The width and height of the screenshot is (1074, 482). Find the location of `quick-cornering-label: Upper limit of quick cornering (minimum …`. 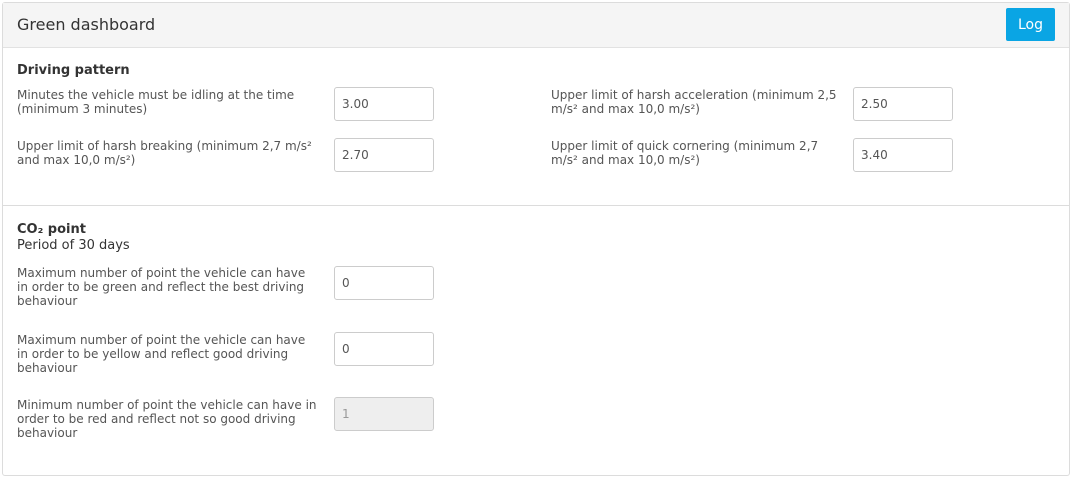

quick-cornering-label: Upper limit of quick cornering (minimum … is located at coordinates (685, 153).